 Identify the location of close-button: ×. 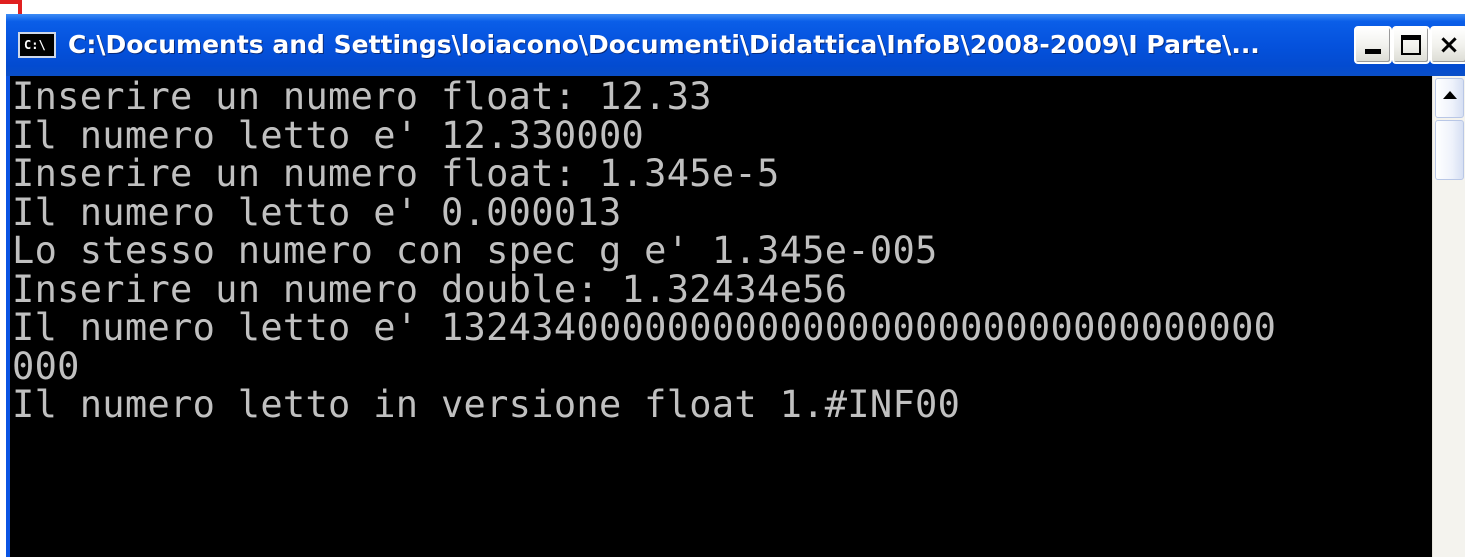
(1447, 45).